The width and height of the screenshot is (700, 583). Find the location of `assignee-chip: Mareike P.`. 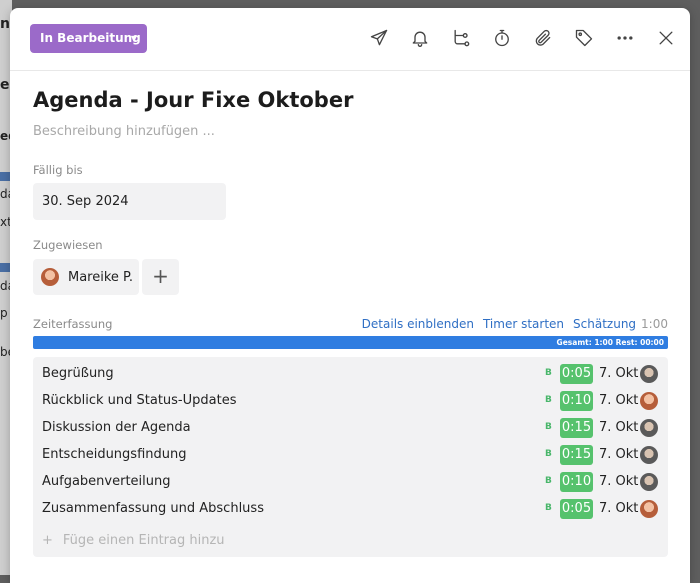

assignee-chip: Mareike P. is located at coordinates (86, 277).